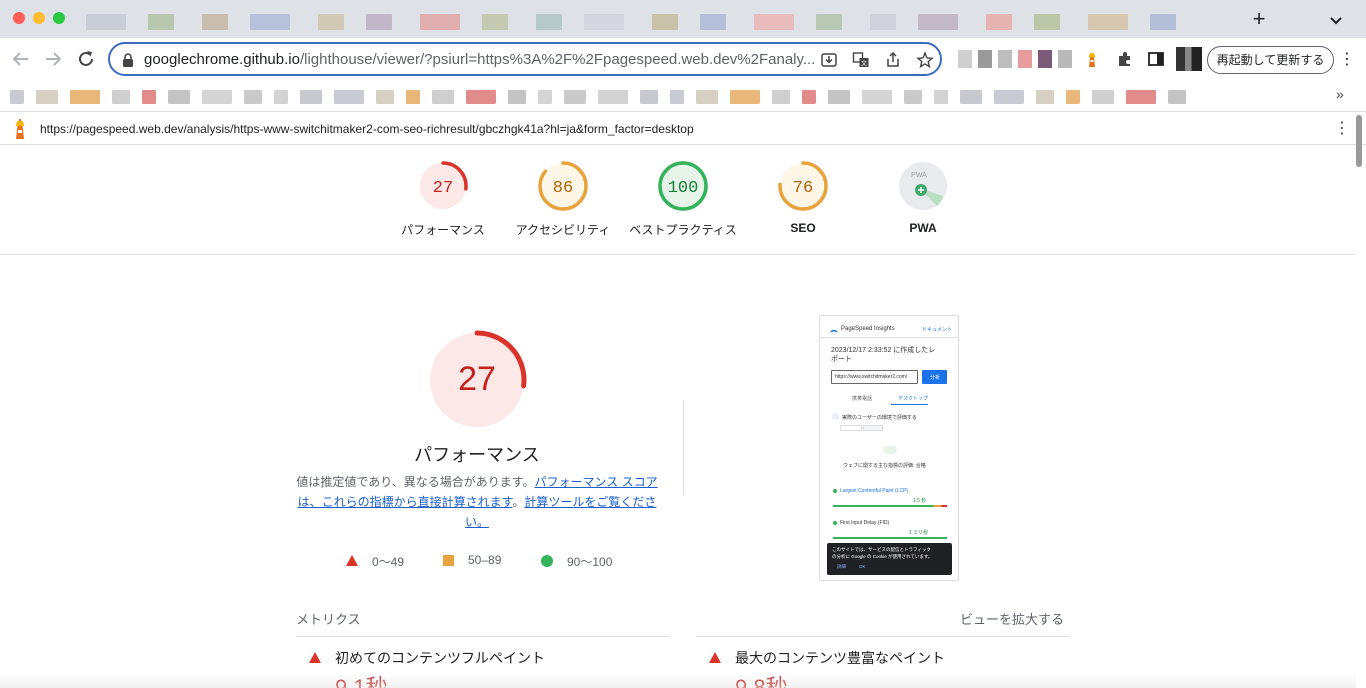 This screenshot has height=688, width=1366. What do you see at coordinates (1125, 59) in the screenshot?
I see `puzzle-extensions-icon` at bounding box center [1125, 59].